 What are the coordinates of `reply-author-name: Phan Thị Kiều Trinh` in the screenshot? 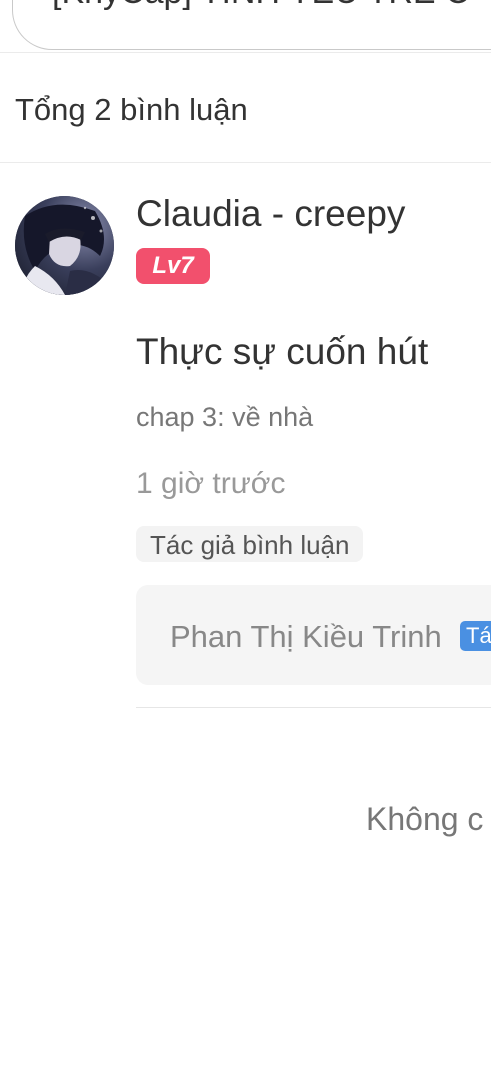 It's located at (306, 636).